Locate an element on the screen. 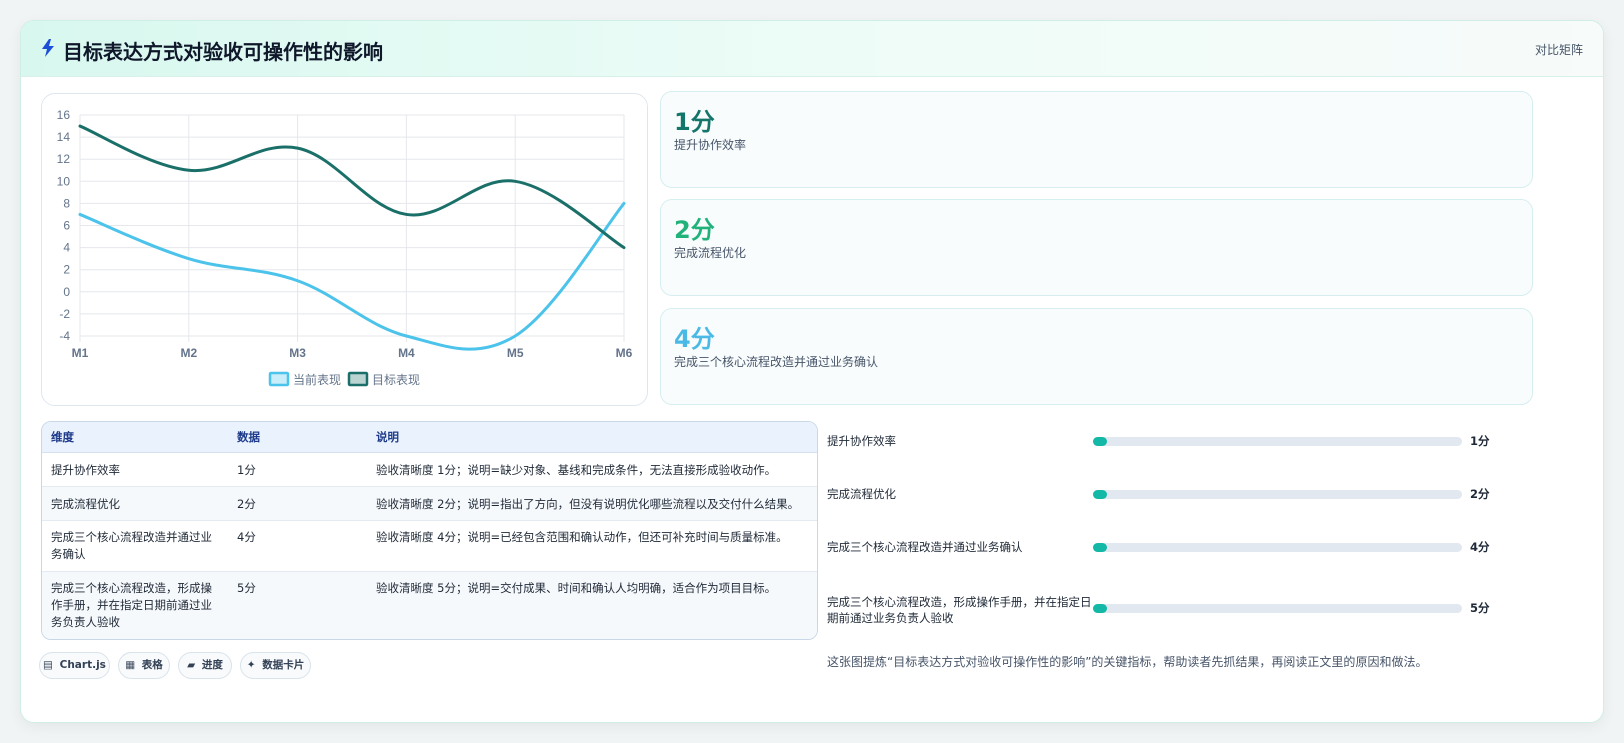 Image resolution: width=1624 pixels, height=743 pixels. kpi-value: 1分 is located at coordinates (694, 122).